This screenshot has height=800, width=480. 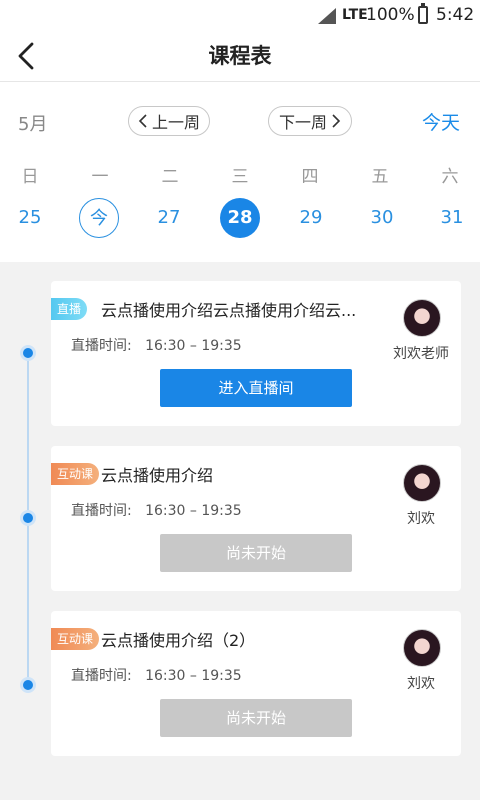 What do you see at coordinates (382, 218) in the screenshot?
I see `date-cell: 30` at bounding box center [382, 218].